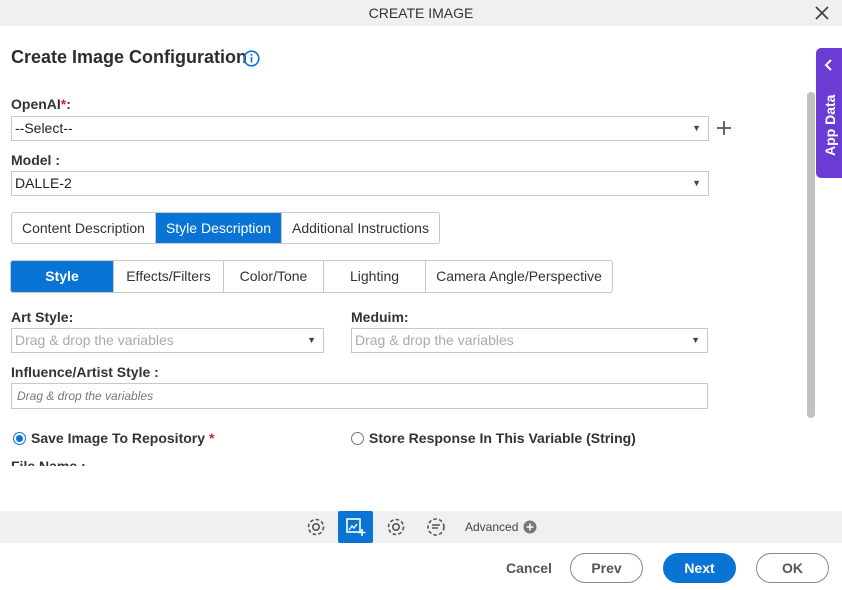 This screenshot has height=590, width=842. Describe the element at coordinates (606, 568) in the screenshot. I see `prev-button: Prev` at that location.